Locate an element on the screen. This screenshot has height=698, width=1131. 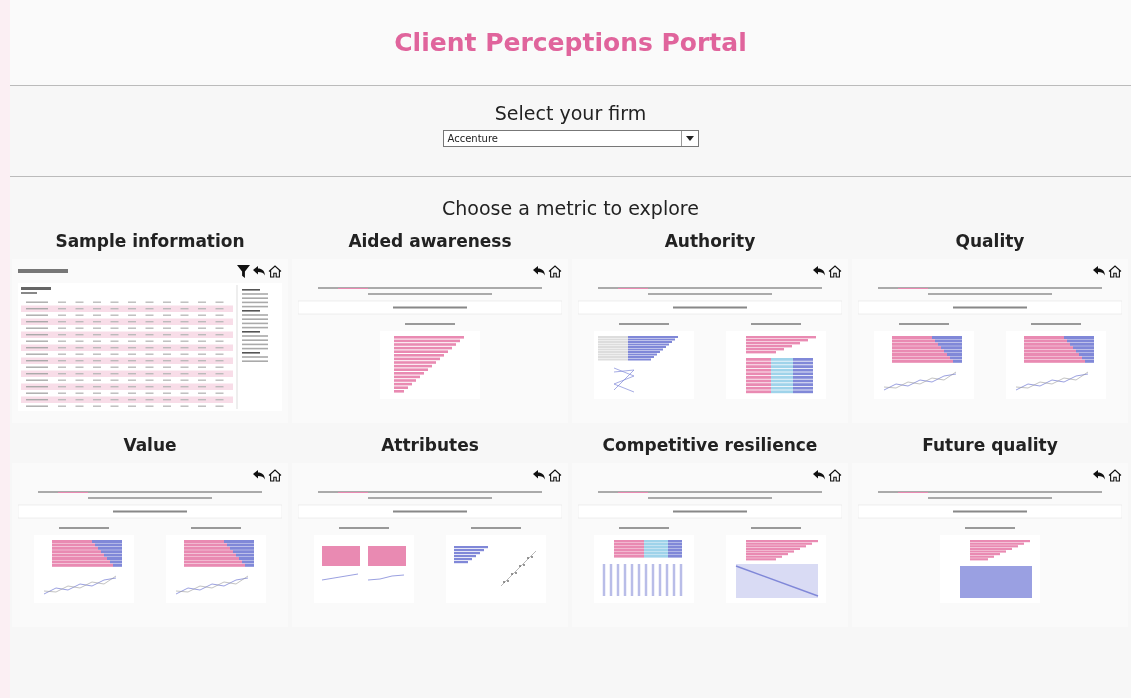
metric-title: Quality is located at coordinates (990, 242).